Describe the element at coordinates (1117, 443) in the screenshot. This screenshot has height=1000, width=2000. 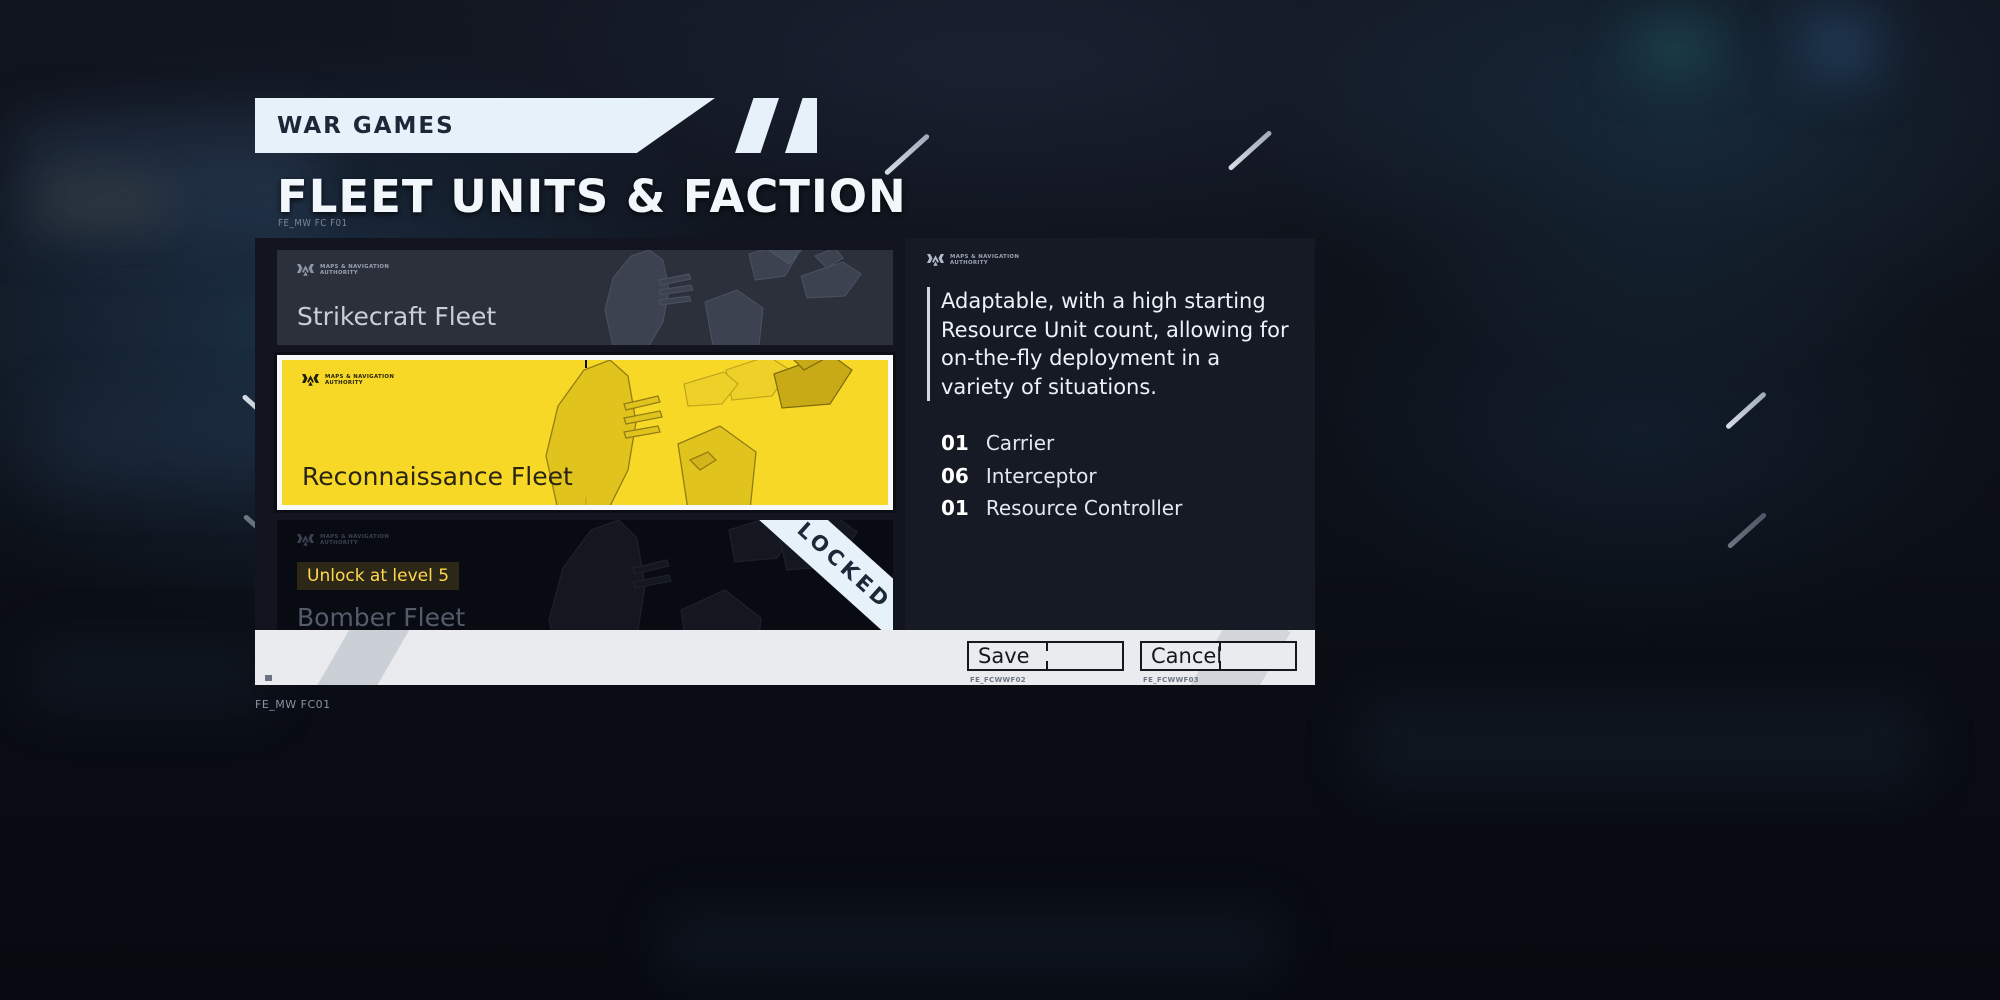
I see `unit-row: 01 Carrier` at that location.